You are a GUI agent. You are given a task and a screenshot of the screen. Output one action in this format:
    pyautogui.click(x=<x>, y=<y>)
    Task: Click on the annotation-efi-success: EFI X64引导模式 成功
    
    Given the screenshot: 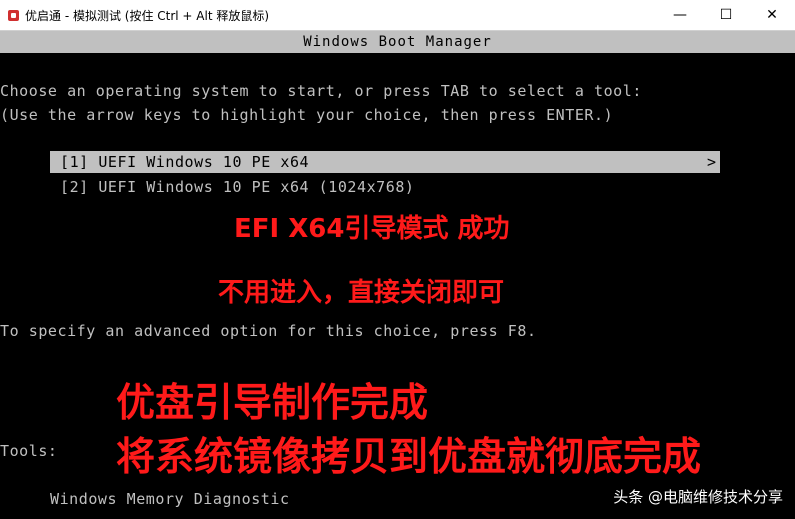 What is the action you would take?
    pyautogui.click(x=372, y=229)
    